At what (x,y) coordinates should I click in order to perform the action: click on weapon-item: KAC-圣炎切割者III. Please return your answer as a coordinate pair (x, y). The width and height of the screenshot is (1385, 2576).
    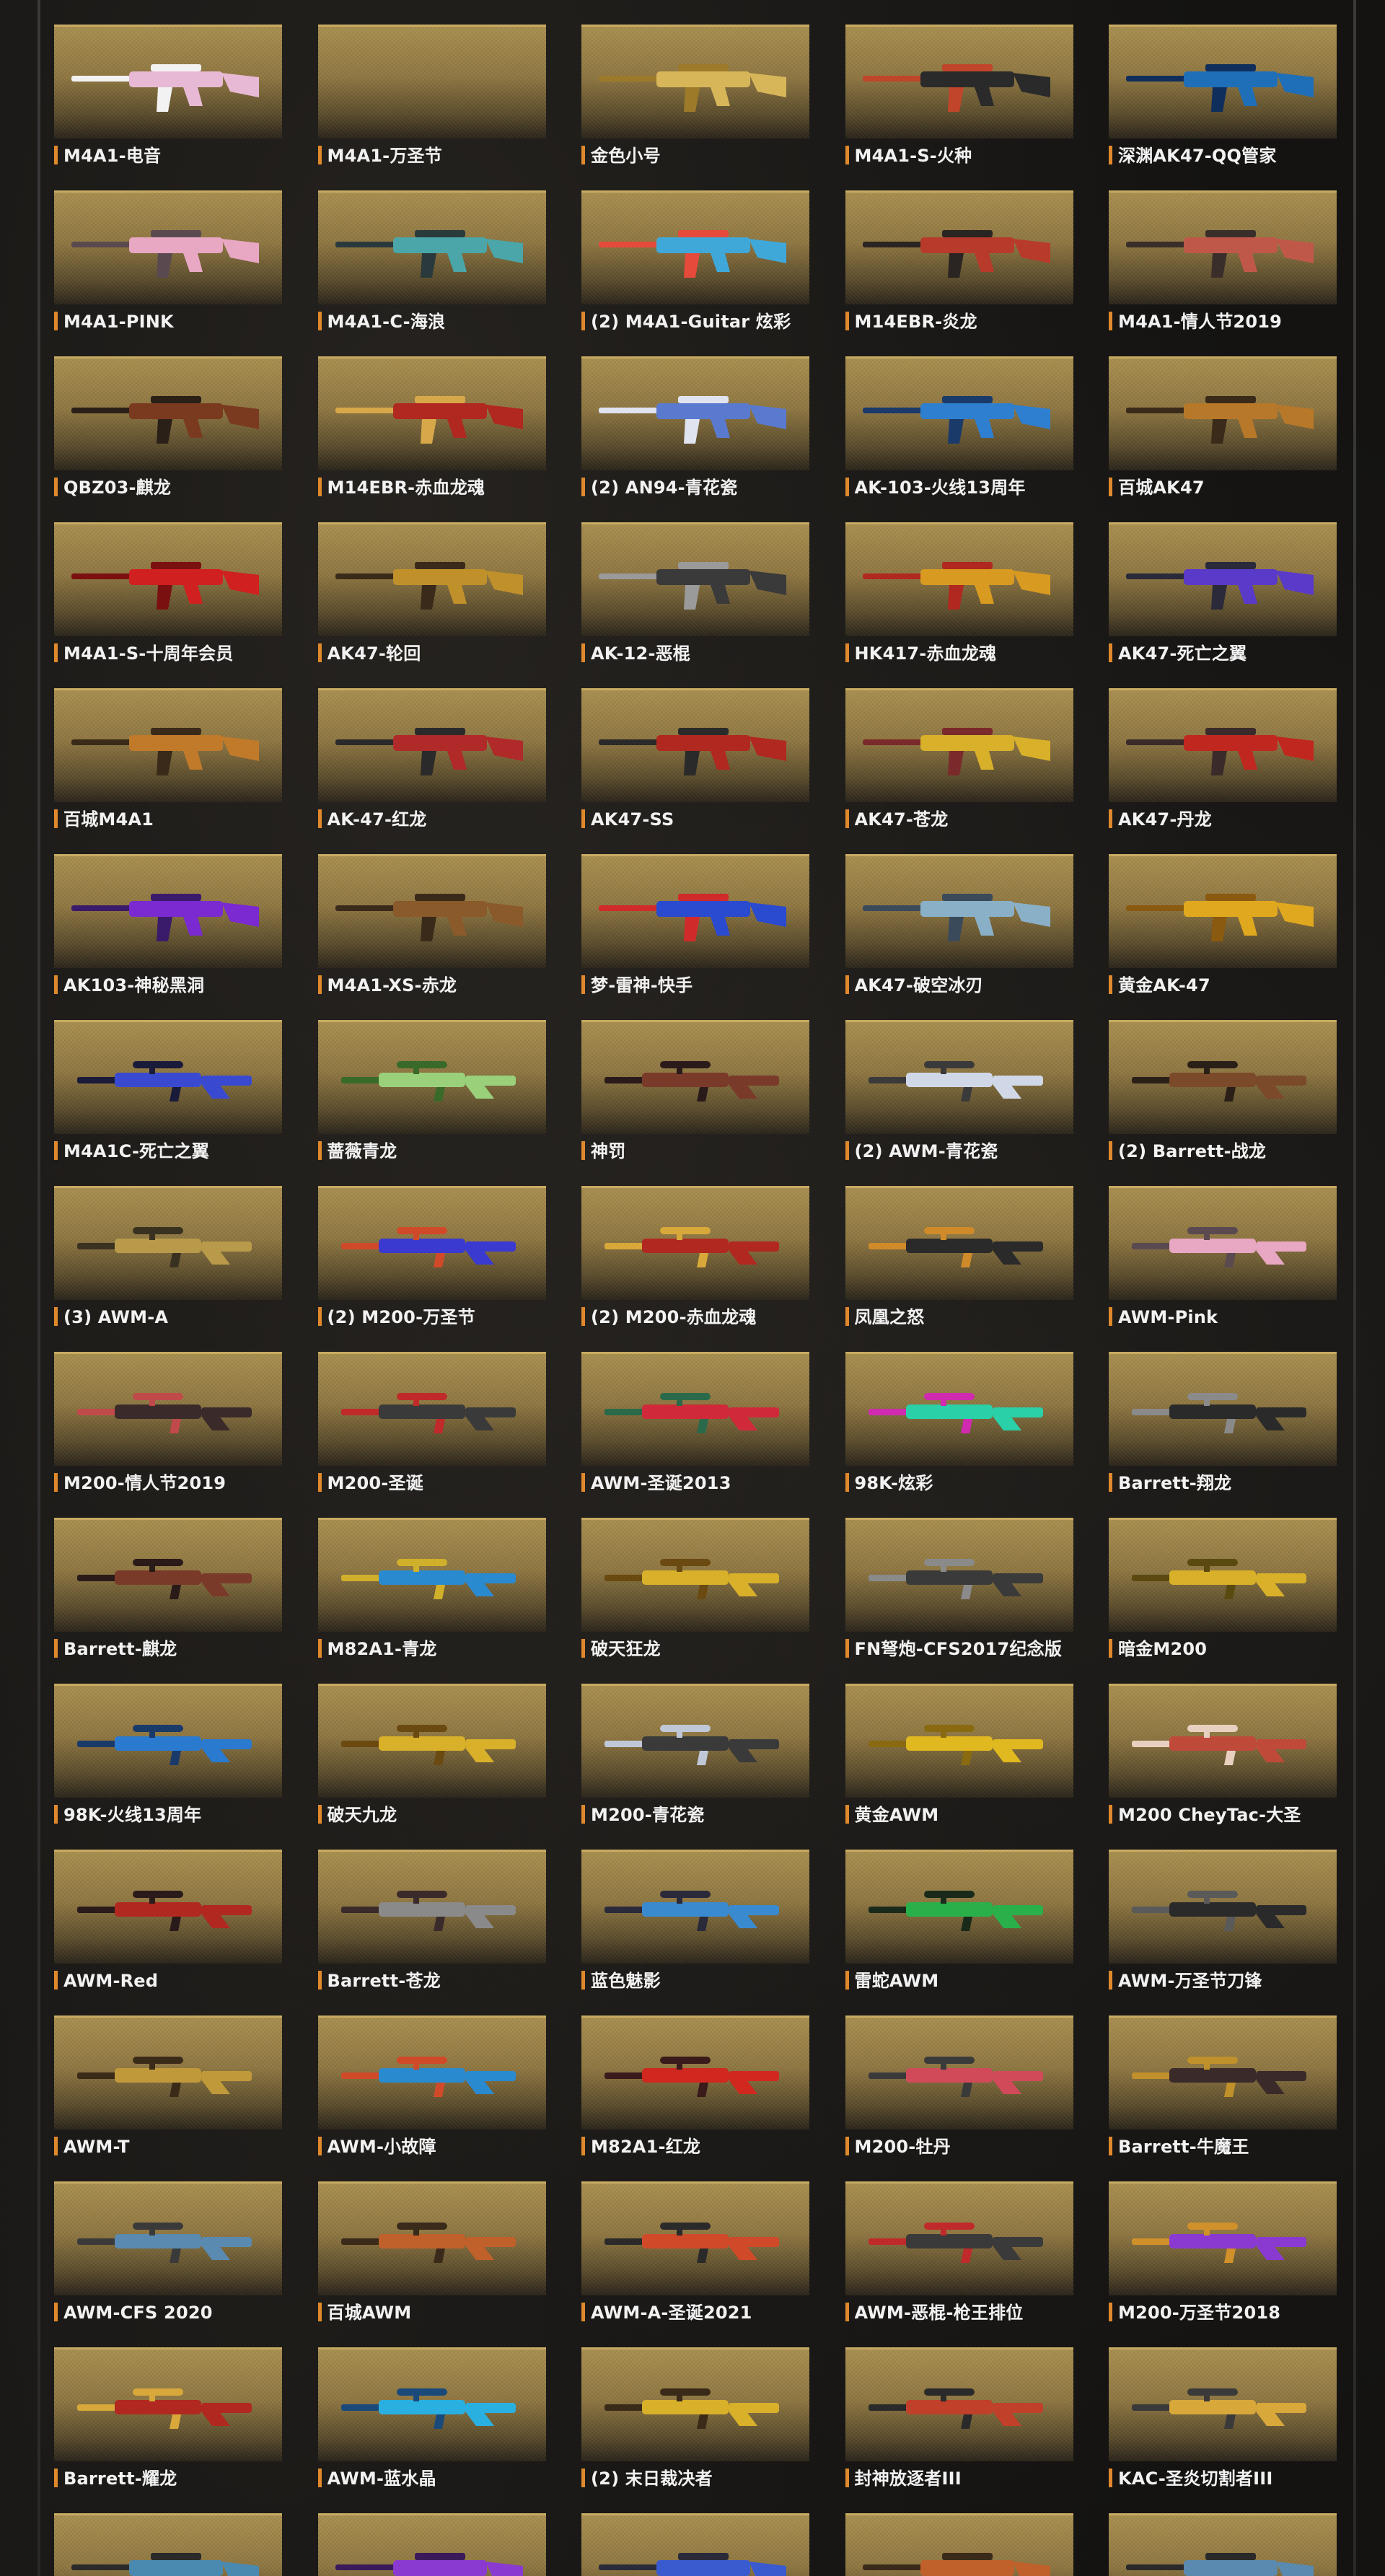
    Looking at the image, I should click on (1223, 2430).